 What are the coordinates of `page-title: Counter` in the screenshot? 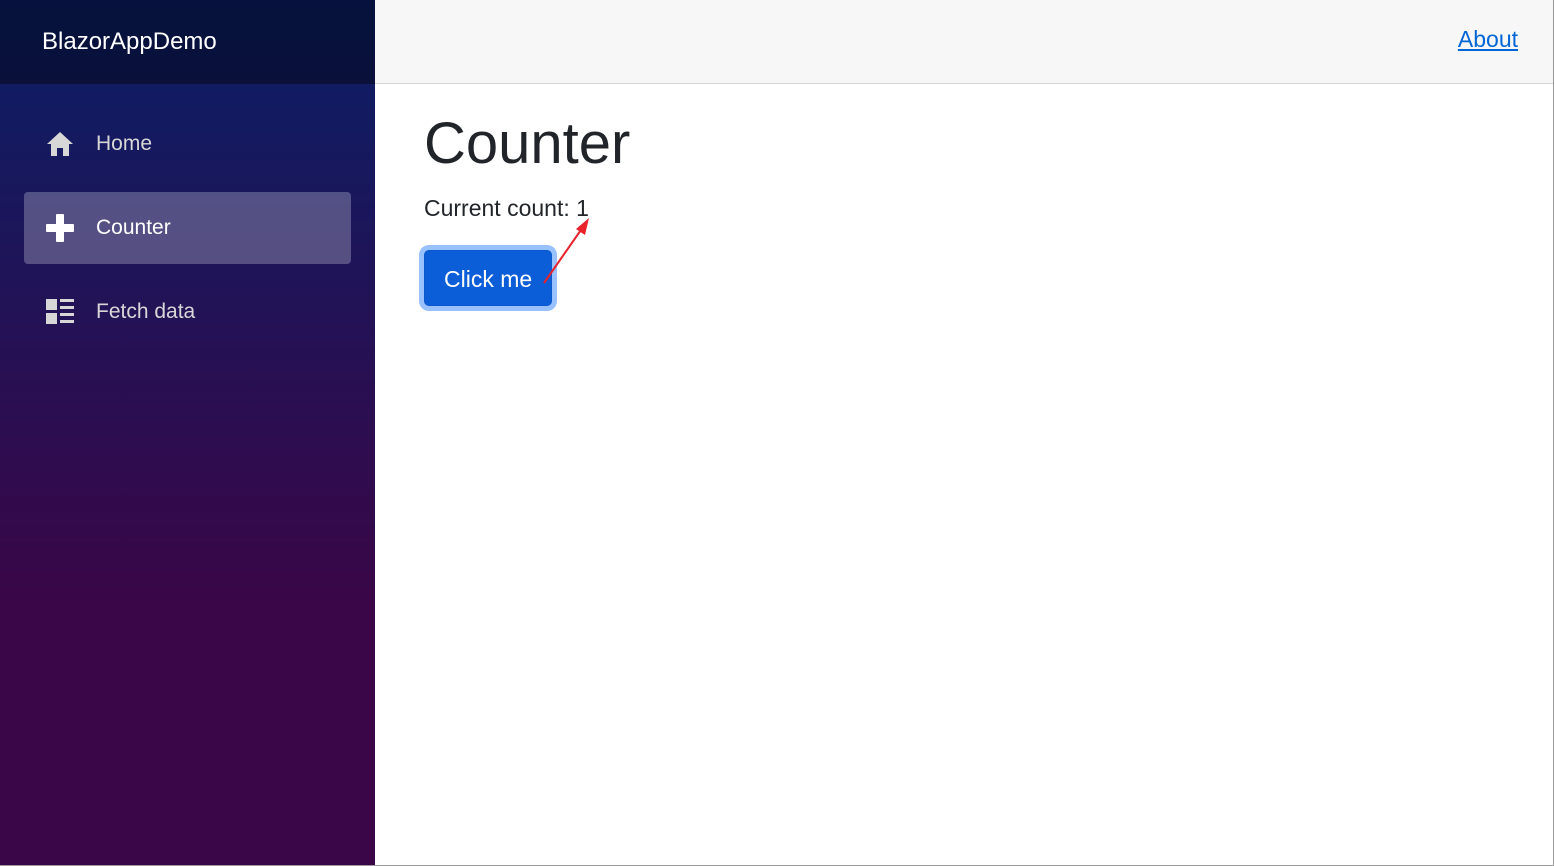 It's located at (527, 143).